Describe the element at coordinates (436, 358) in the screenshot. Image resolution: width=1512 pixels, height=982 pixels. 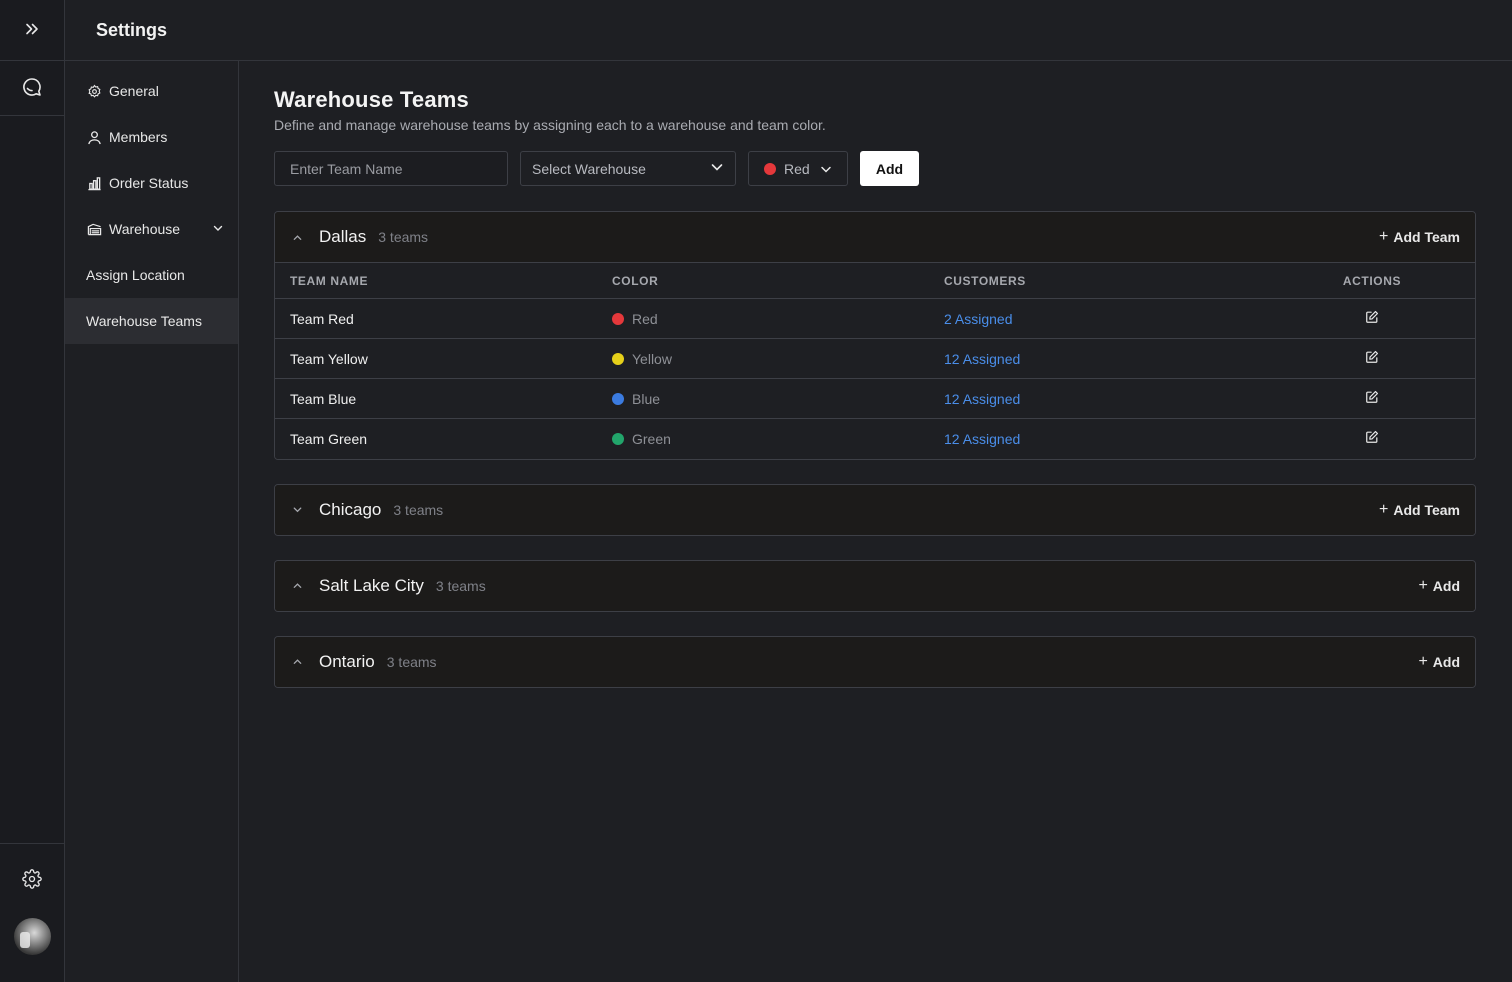
I see `team-name-cell: Team Yellow` at that location.